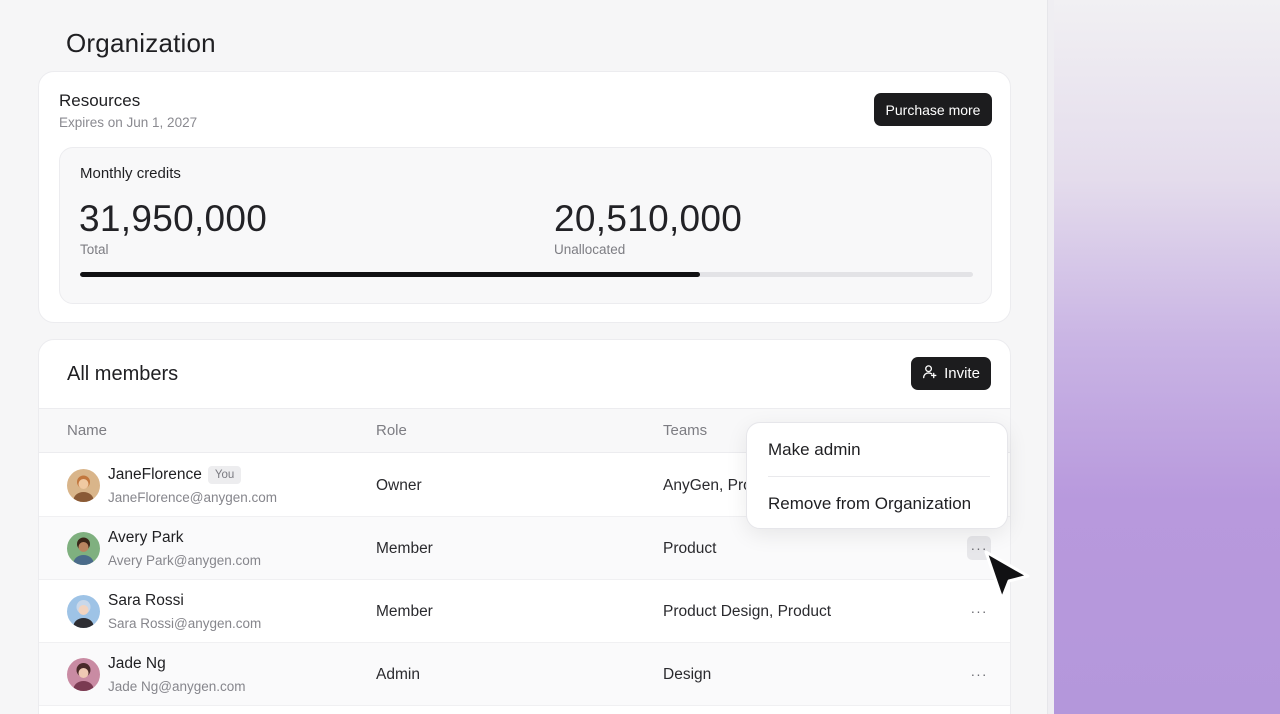 This screenshot has height=714, width=1280. What do you see at coordinates (123, 374) in the screenshot?
I see `members-title: All members` at bounding box center [123, 374].